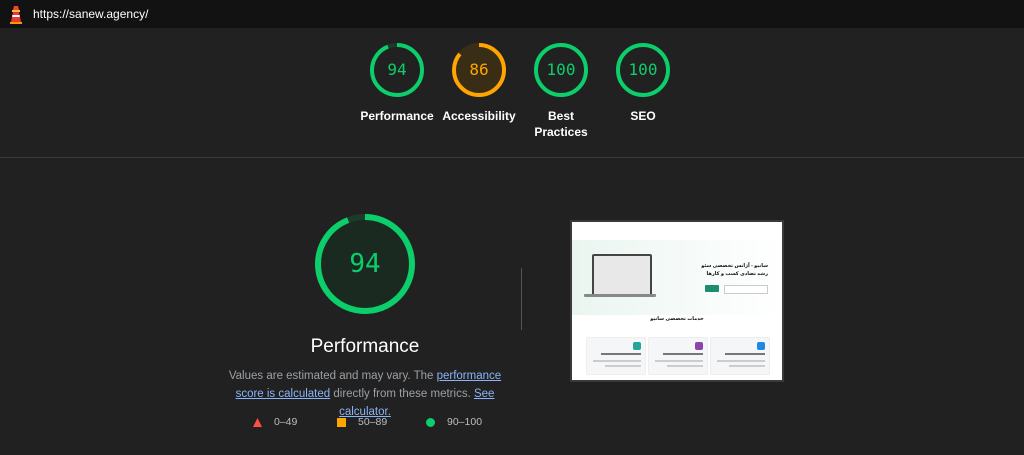  I want to click on performance-gauge-large: 94, so click(365, 264).